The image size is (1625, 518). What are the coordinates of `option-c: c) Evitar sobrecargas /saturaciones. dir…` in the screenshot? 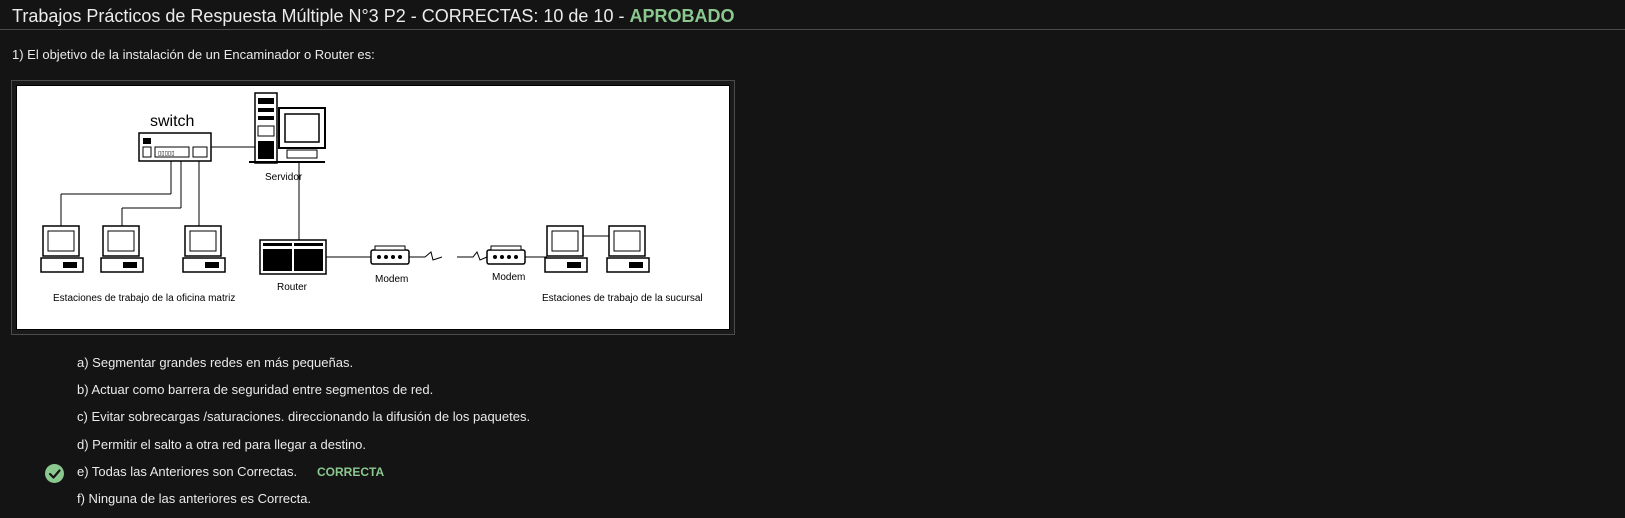 It's located at (304, 416).